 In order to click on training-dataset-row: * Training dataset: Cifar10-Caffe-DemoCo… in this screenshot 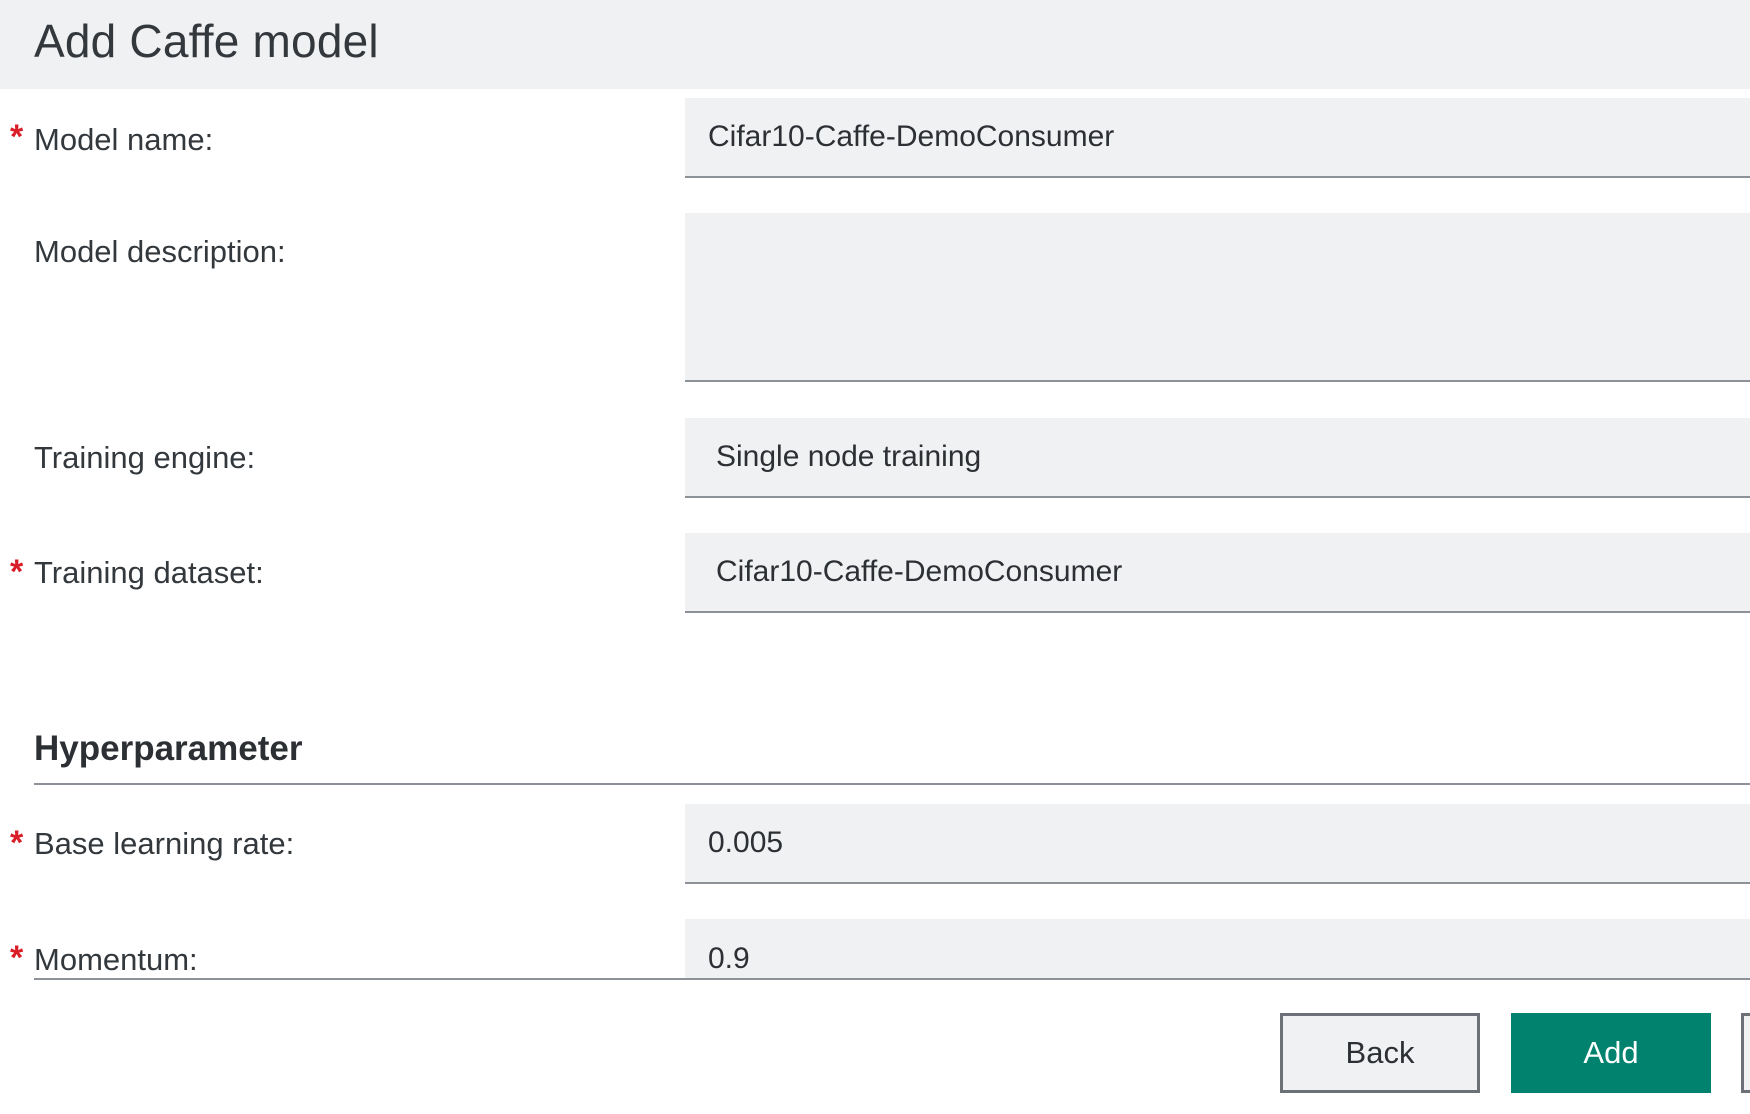, I will do `click(875, 573)`.